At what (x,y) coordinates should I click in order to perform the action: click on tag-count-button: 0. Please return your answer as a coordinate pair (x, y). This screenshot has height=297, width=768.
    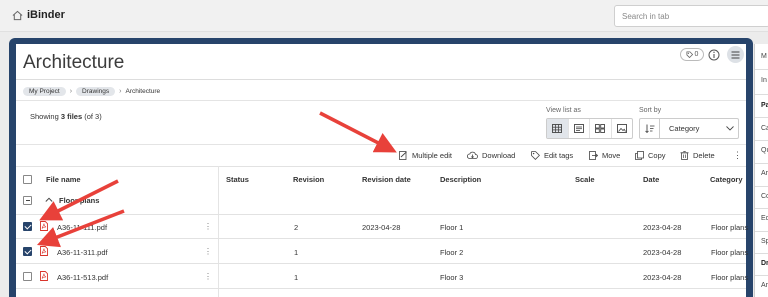
    Looking at the image, I should click on (692, 54).